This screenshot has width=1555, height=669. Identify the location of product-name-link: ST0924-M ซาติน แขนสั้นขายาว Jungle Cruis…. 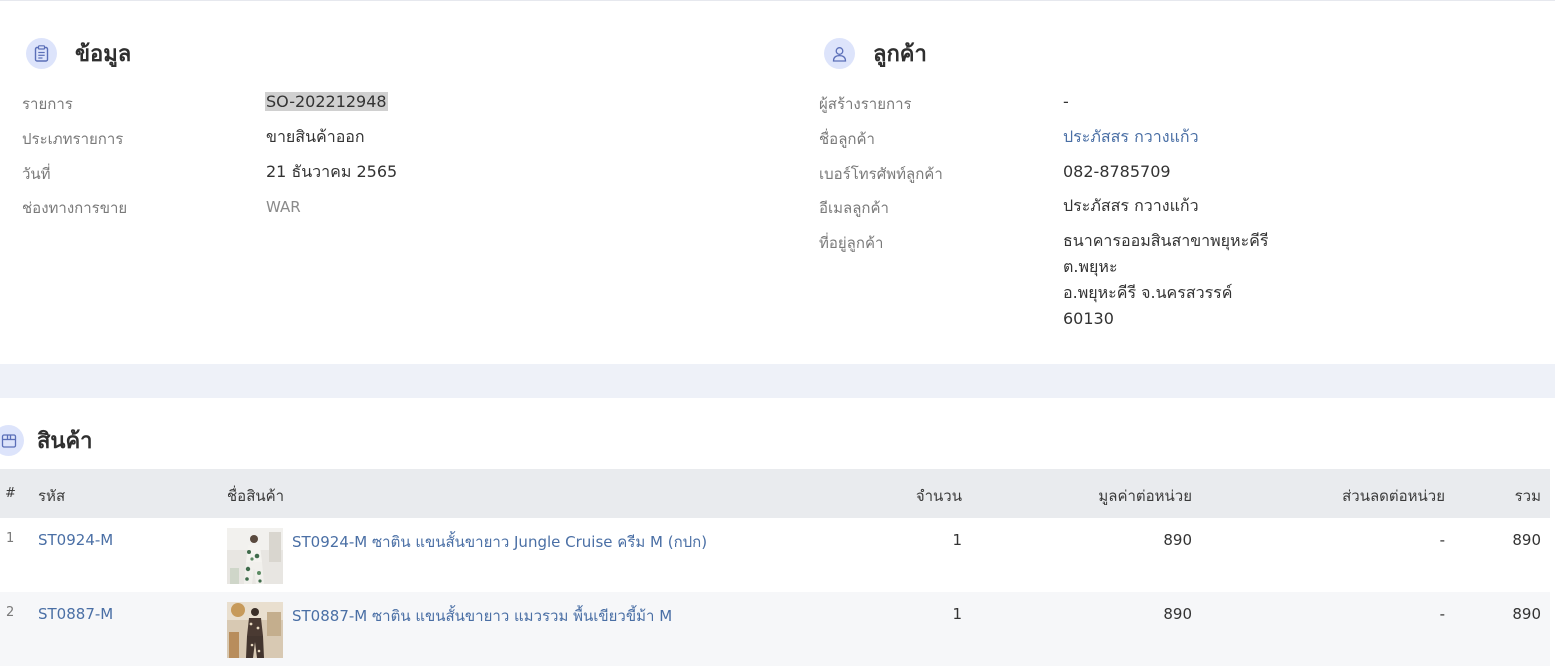
(499, 542).